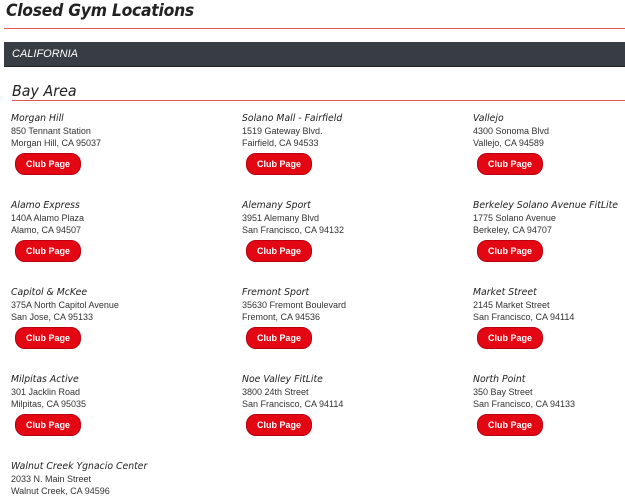 Image resolution: width=625 pixels, height=497 pixels. I want to click on page-title: Closed Gym Locations, so click(100, 11).